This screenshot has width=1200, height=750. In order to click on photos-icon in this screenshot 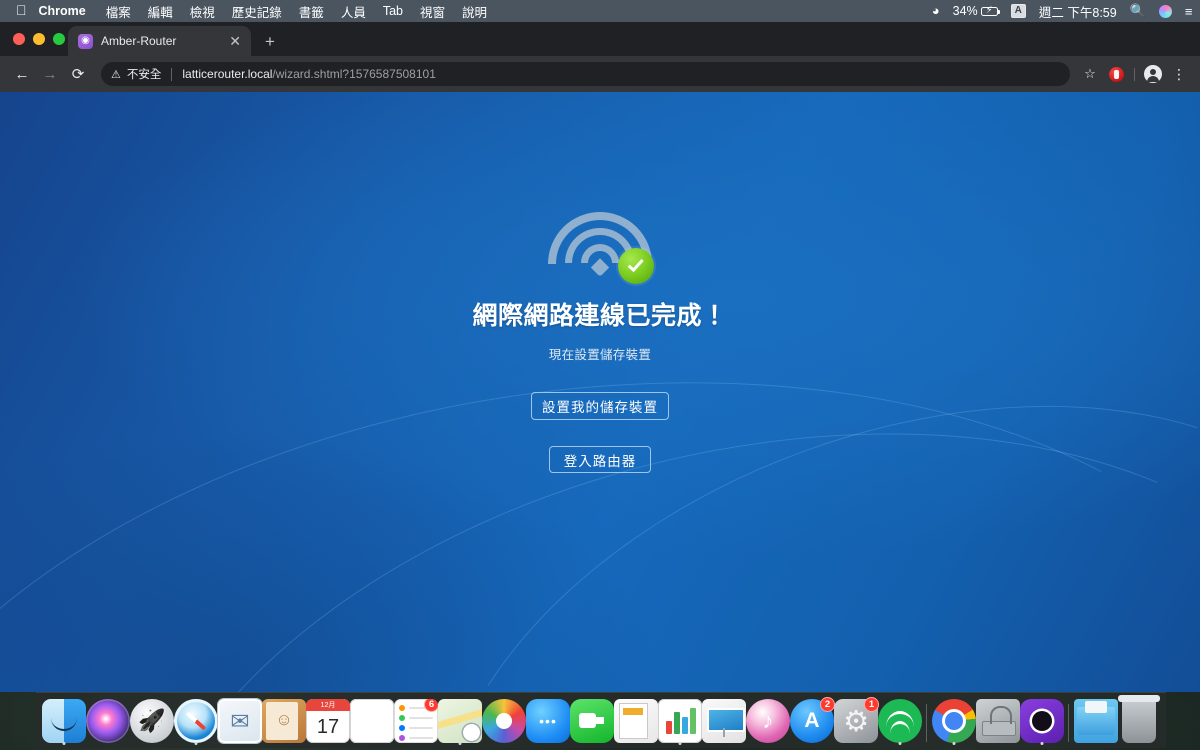, I will do `click(504, 721)`.